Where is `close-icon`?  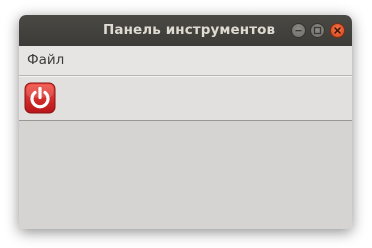 close-icon is located at coordinates (337, 30).